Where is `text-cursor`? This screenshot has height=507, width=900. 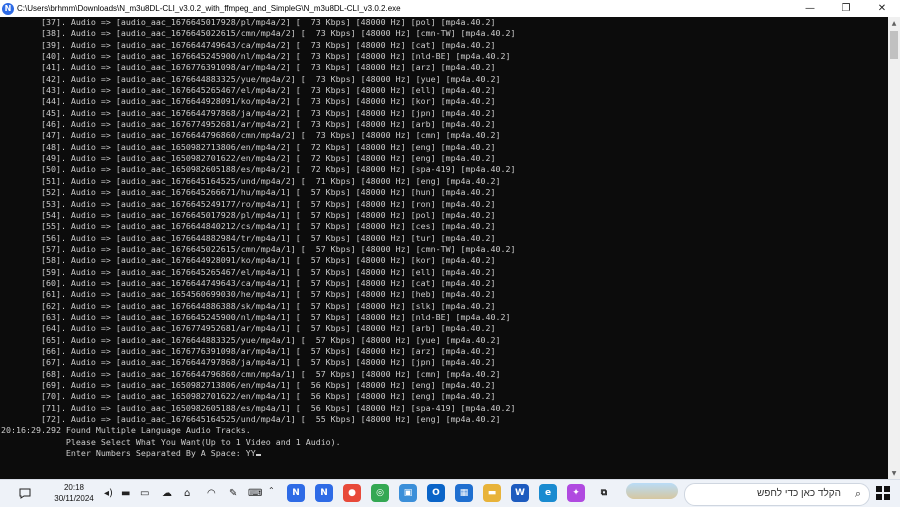 text-cursor is located at coordinates (258, 455).